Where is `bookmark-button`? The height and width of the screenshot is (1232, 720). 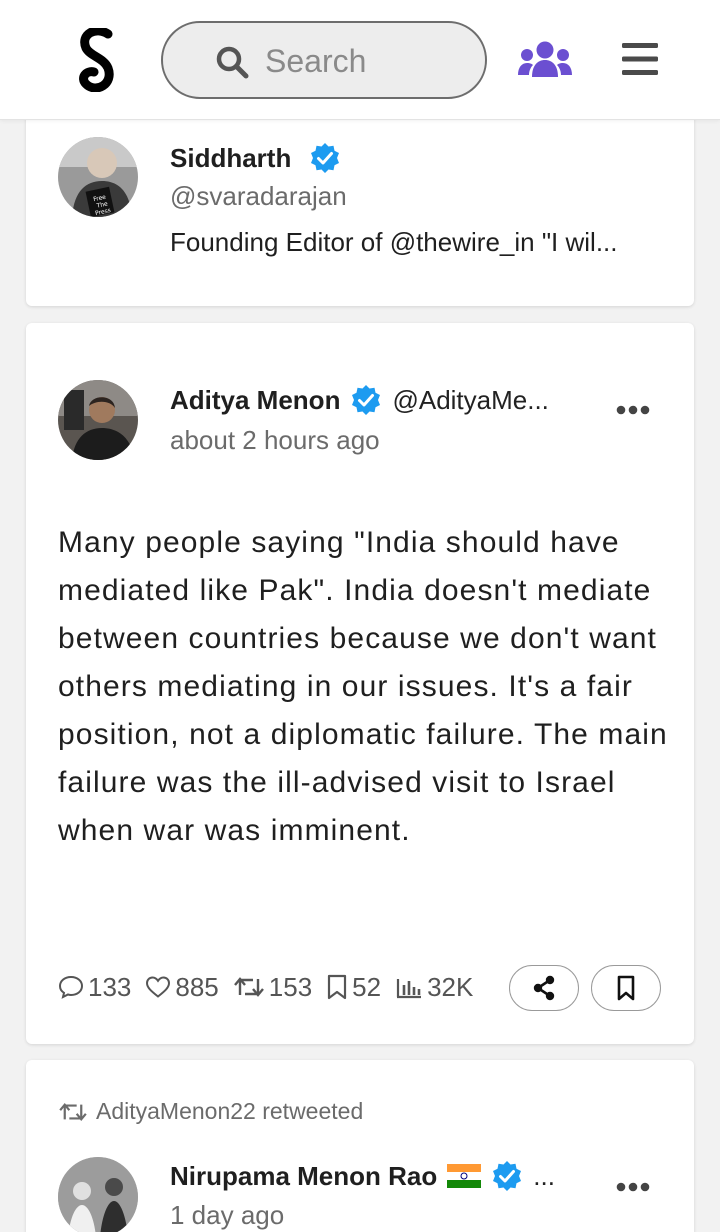 bookmark-button is located at coordinates (626, 988).